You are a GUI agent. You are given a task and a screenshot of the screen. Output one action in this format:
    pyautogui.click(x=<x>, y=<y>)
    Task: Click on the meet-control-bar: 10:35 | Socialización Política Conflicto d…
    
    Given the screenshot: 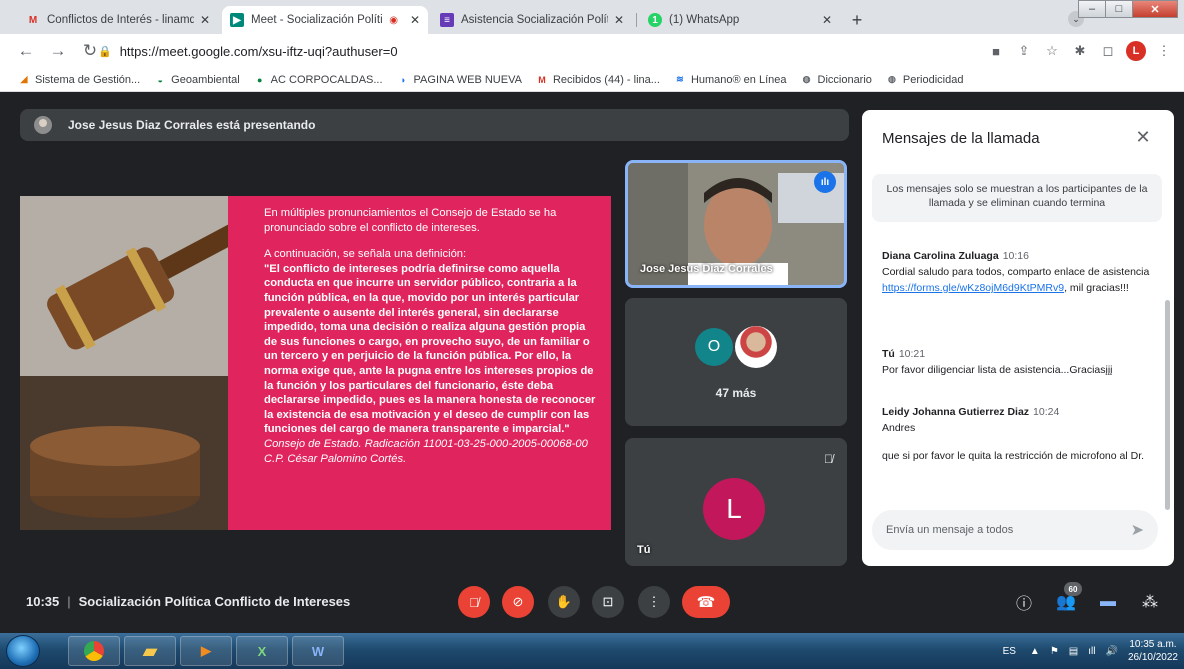 What is the action you would take?
    pyautogui.click(x=592, y=602)
    